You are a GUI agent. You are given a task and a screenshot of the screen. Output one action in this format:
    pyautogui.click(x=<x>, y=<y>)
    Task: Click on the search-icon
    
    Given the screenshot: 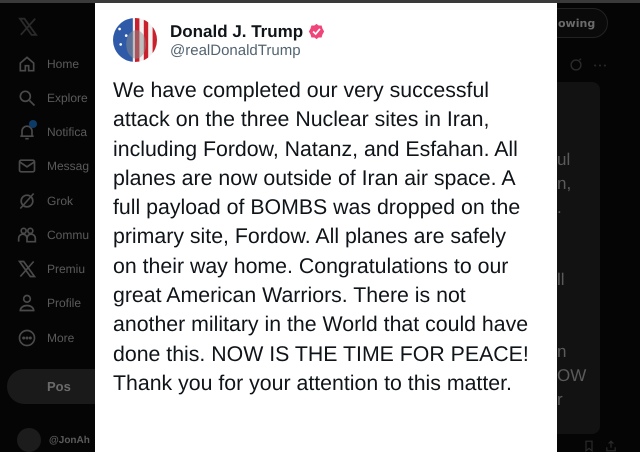 What is the action you would take?
    pyautogui.click(x=27, y=98)
    